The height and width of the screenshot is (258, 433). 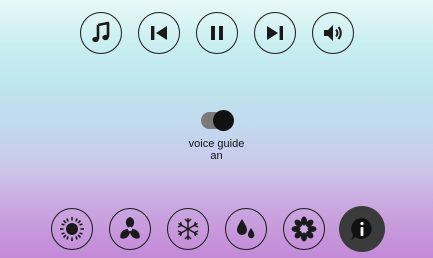 I want to click on info-icon, so click(x=361, y=228).